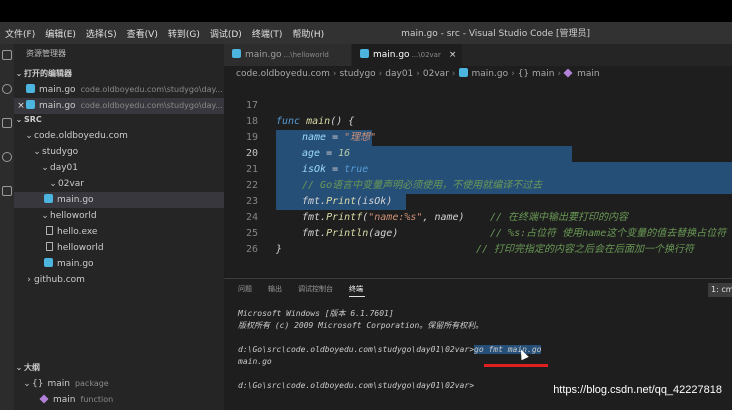 This screenshot has width=732, height=410. Describe the element at coordinates (495, 34) in the screenshot. I see `window-title: main.go - src - Visual Studio Code [管理员]` at that location.